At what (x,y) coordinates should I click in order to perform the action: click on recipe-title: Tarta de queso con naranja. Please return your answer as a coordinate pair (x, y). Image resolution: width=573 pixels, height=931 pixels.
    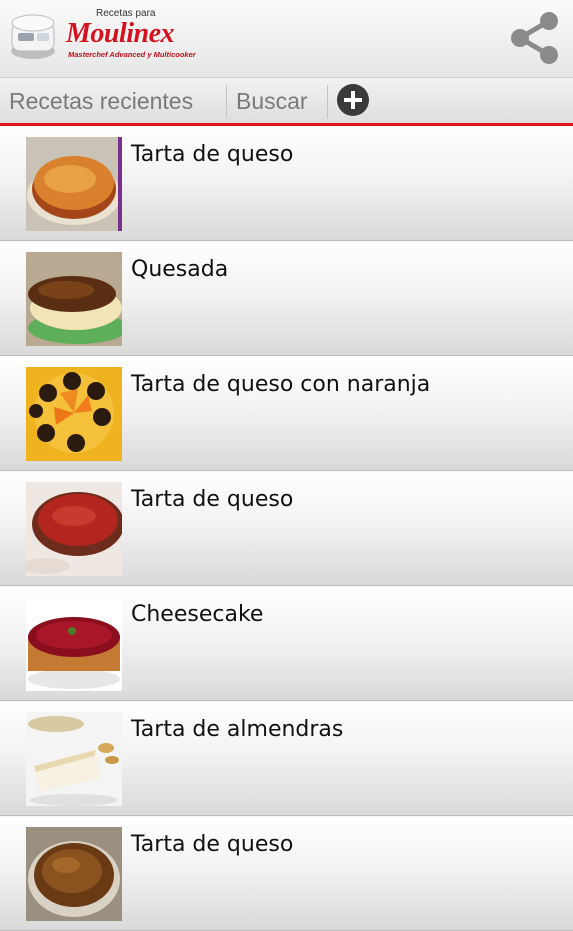
    Looking at the image, I should click on (281, 384).